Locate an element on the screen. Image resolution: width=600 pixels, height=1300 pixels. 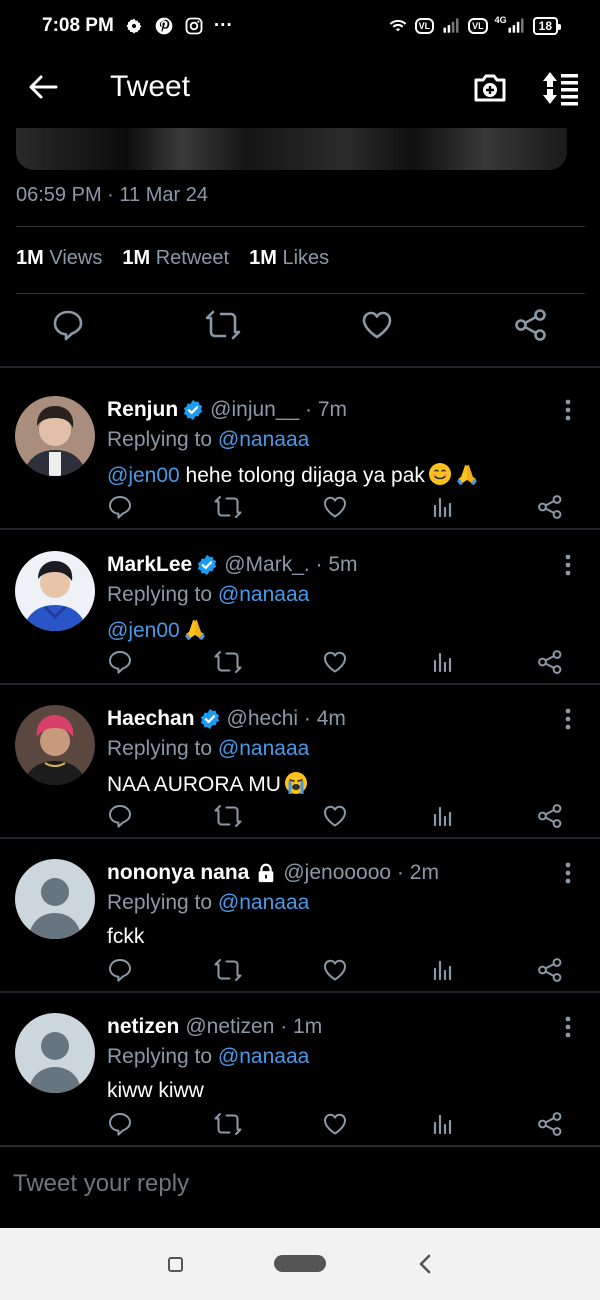
reply-author-name: MarkLee is located at coordinates (149, 565).